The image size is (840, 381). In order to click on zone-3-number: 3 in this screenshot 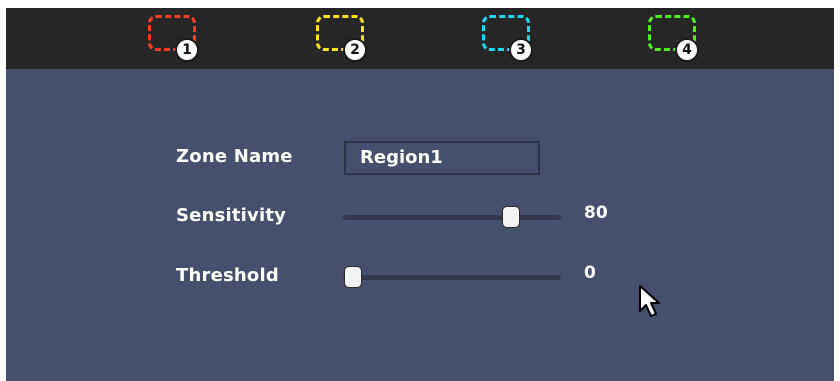, I will do `click(521, 50)`.